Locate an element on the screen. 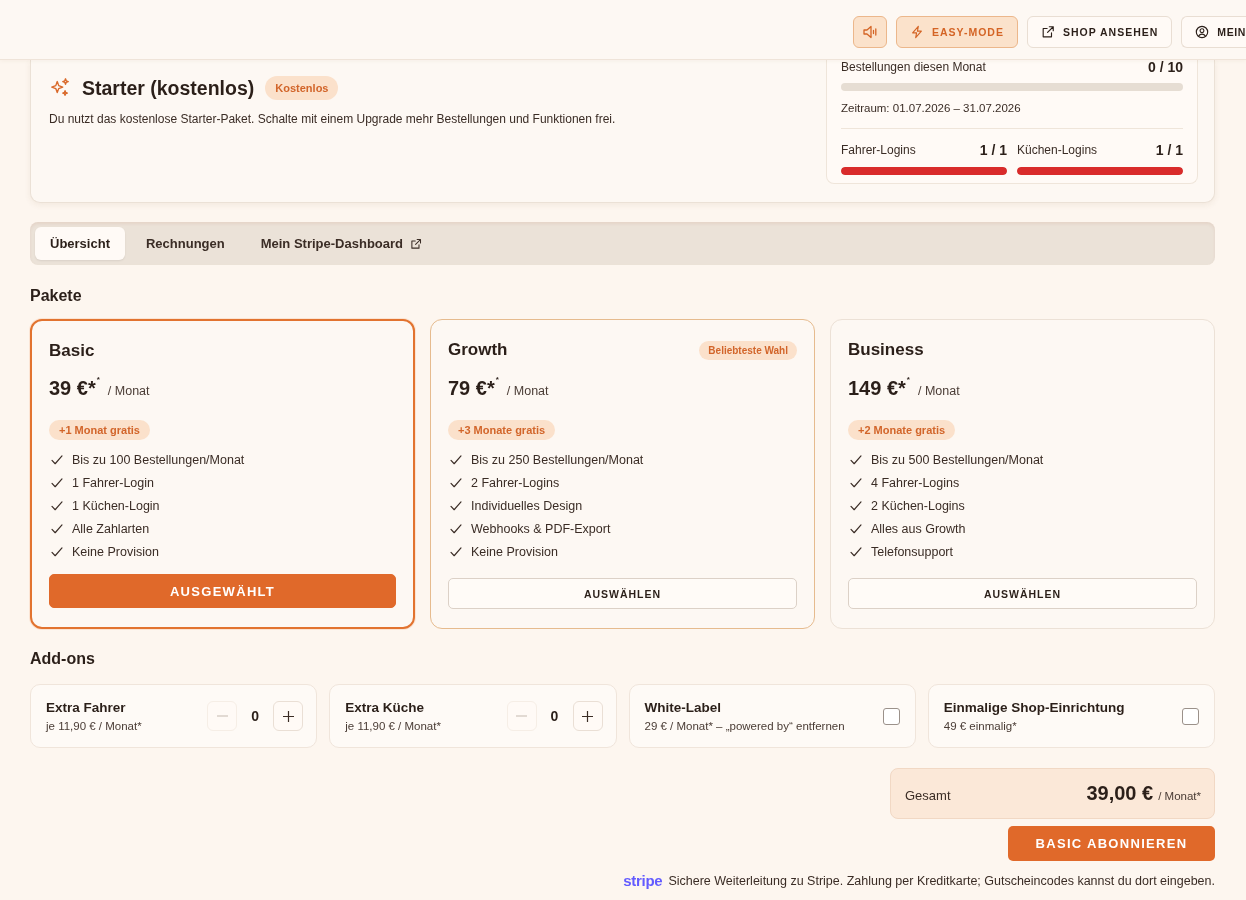 Image resolution: width=1246 pixels, height=900 pixels. external-link-icon is located at coordinates (1047, 32).